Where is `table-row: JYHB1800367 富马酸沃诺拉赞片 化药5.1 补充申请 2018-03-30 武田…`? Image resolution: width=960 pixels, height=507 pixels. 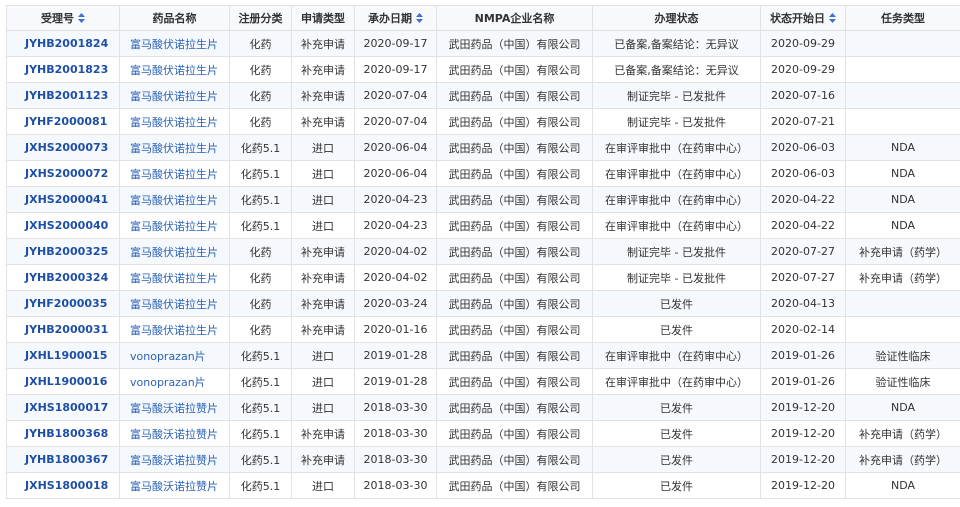 table-row: JYHB1800367 富马酸沃诺拉赞片 化药5.1 补充申请 2018-03-30 武田… is located at coordinates (483, 459).